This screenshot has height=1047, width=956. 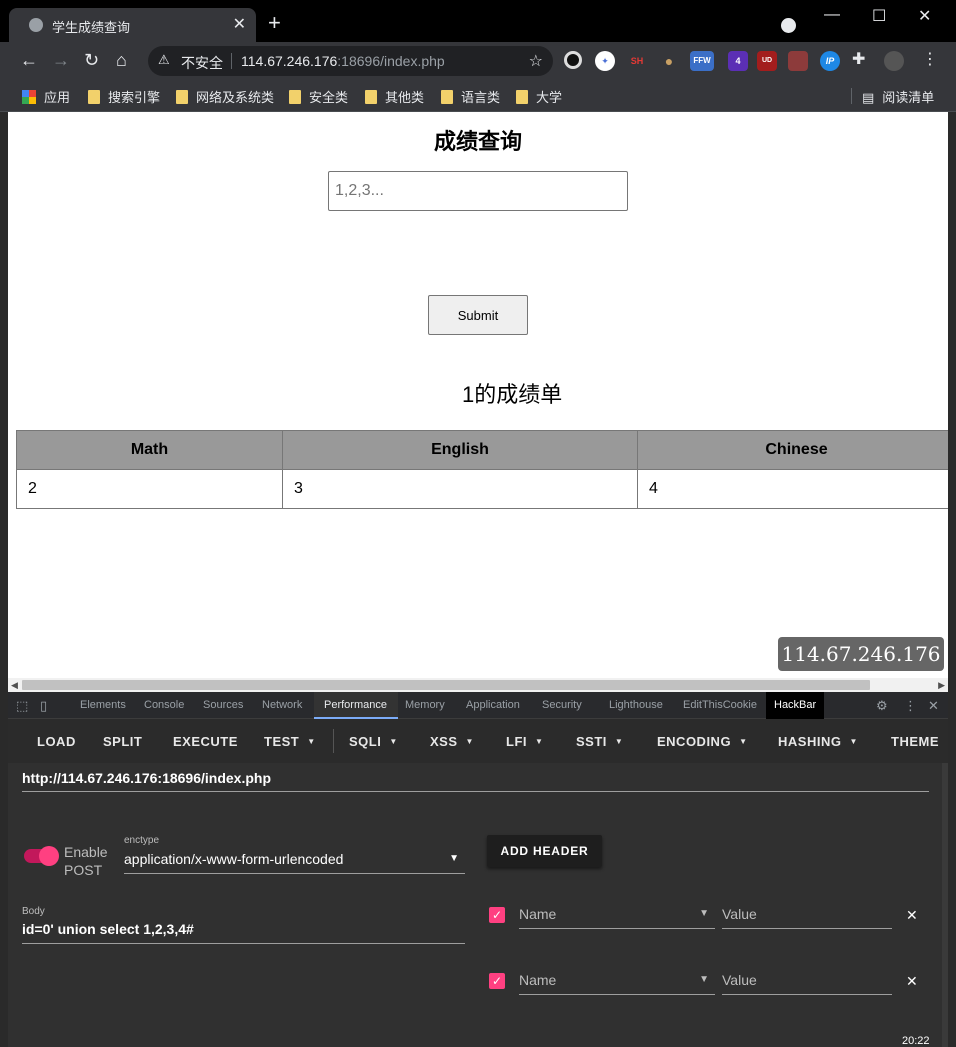 What do you see at coordinates (14, 685) in the screenshot?
I see `scroll-left-arrow-icon: ◀` at bounding box center [14, 685].